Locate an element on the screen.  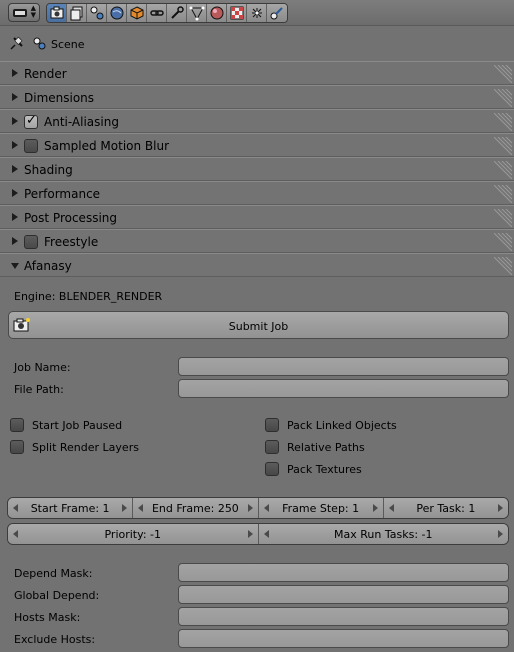
material-icon is located at coordinates (217, 13).